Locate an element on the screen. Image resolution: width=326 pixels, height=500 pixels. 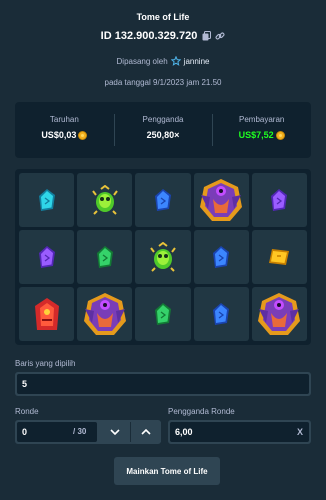
bet-value: US$0,03 is located at coordinates (59, 135).